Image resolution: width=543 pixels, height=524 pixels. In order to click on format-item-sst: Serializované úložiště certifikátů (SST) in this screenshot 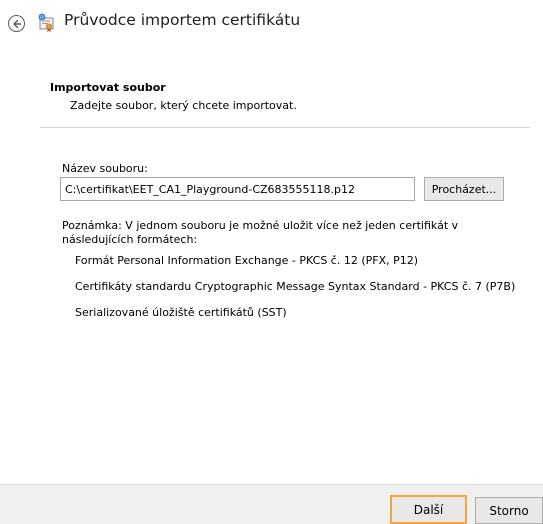, I will do `click(181, 312)`.